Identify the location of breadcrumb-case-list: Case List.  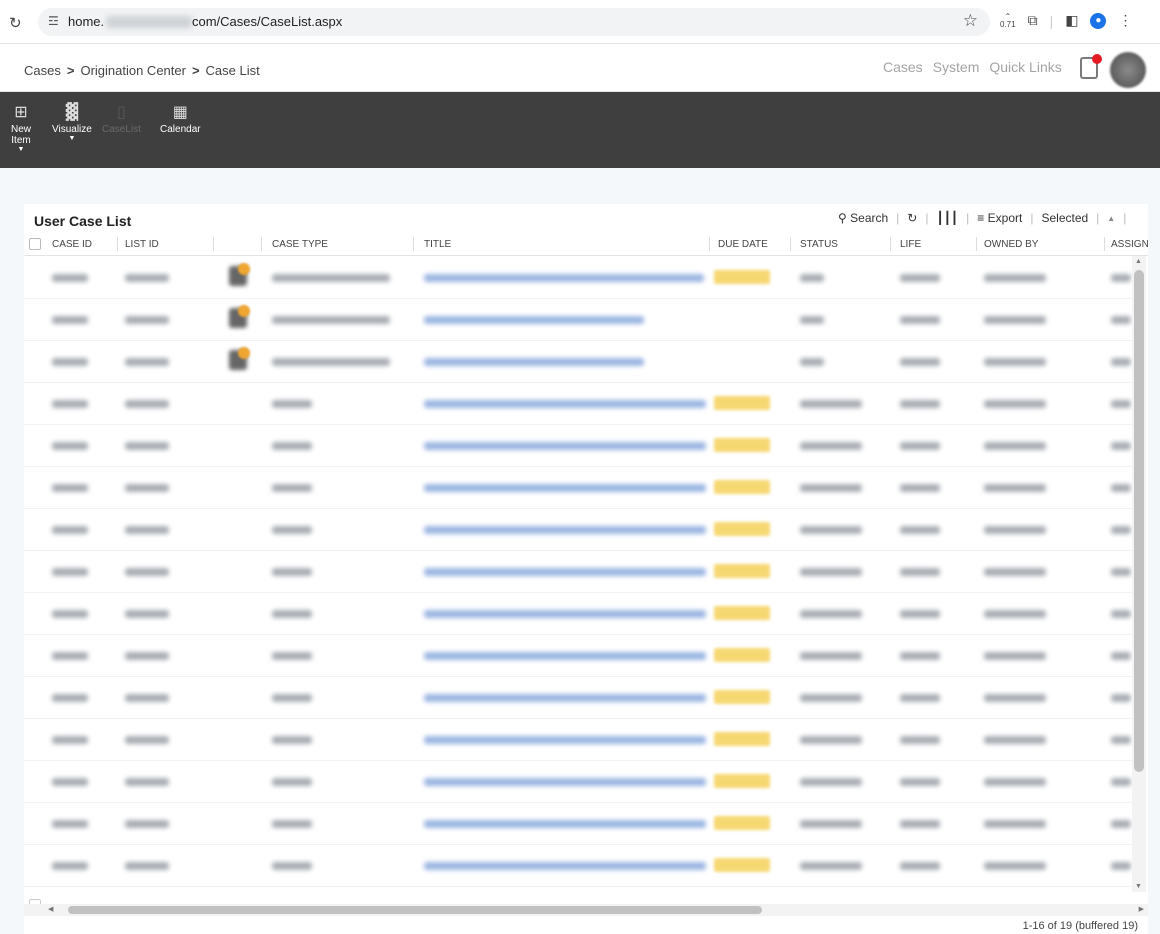
(232, 70).